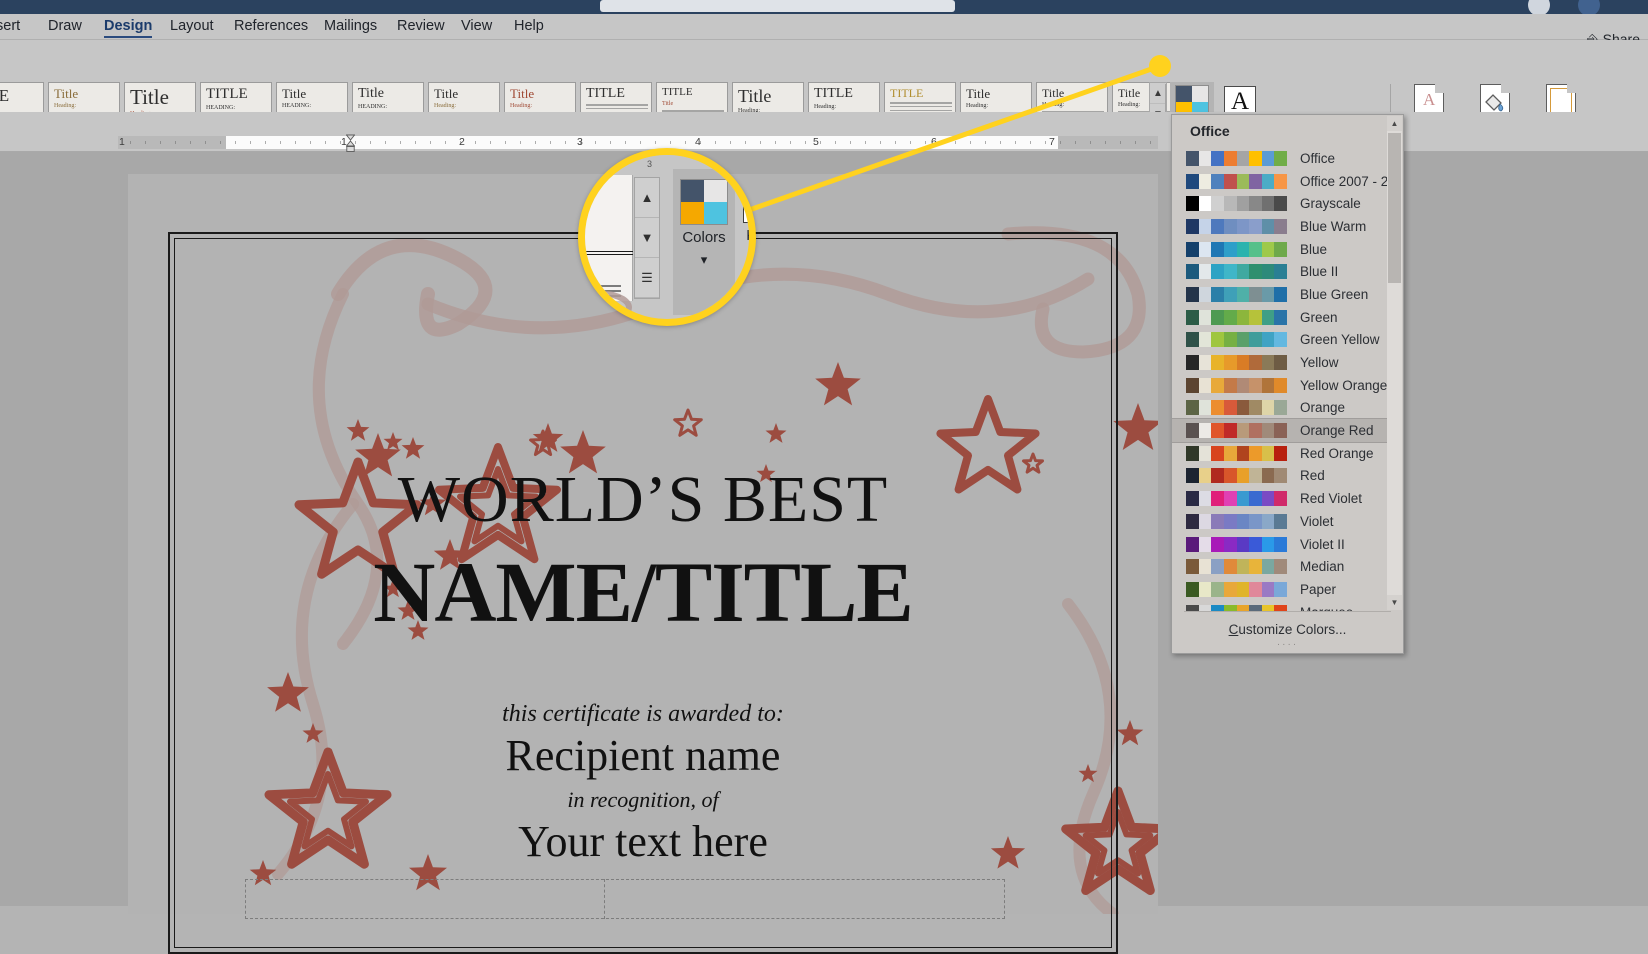 The image size is (1648, 954). What do you see at coordinates (1158, 93) in the screenshot?
I see `gallery-scroll-up-icon: ▲` at bounding box center [1158, 93].